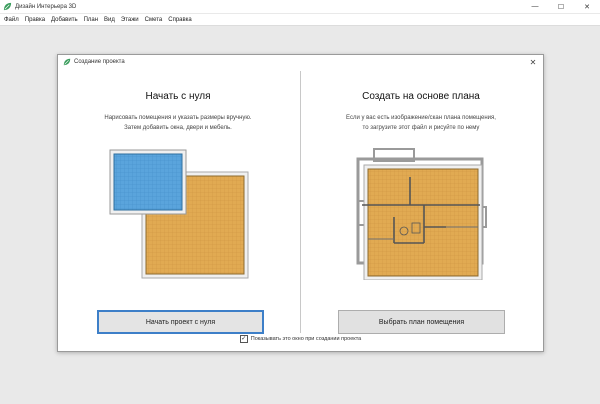  What do you see at coordinates (306, 339) in the screenshot?
I see `show-dialog-label: Показывать это окно при создании проекта` at bounding box center [306, 339].